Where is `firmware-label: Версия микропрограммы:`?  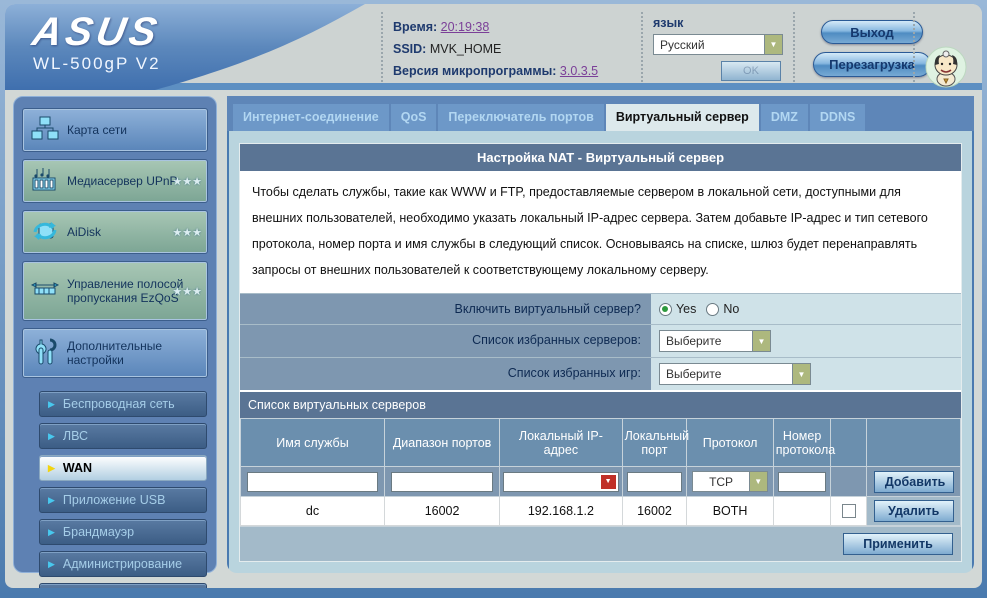
firmware-label: Версия микропрограммы: is located at coordinates (475, 71).